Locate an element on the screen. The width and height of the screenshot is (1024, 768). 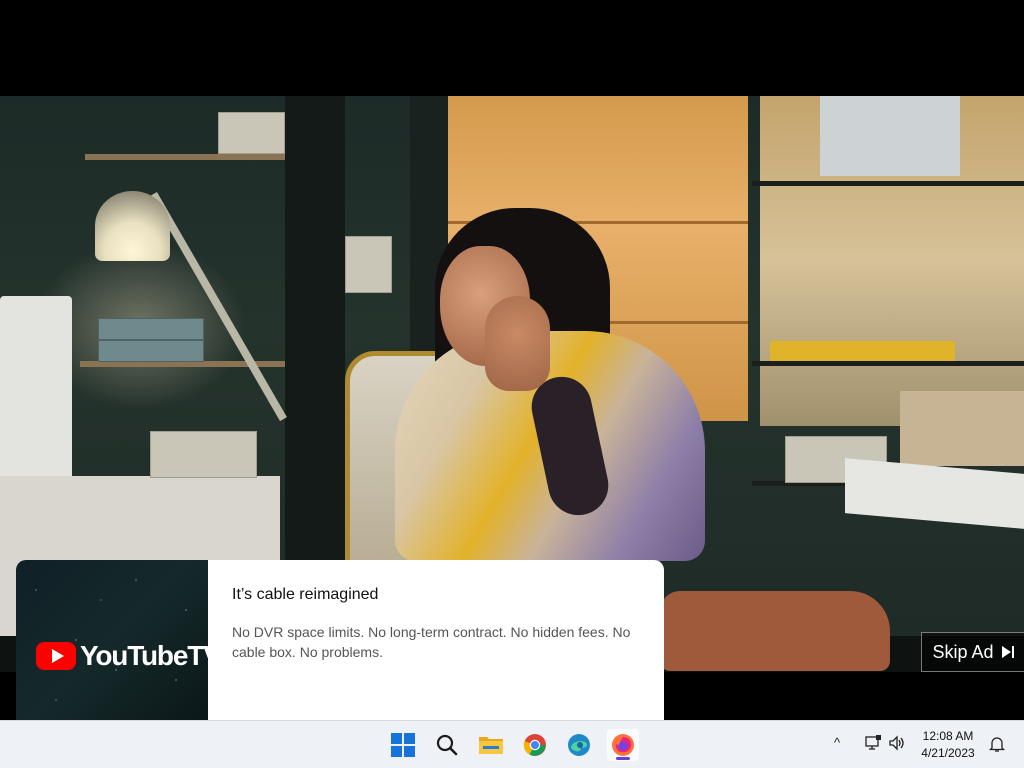
youtube-play-icon is located at coordinates (56, 656).